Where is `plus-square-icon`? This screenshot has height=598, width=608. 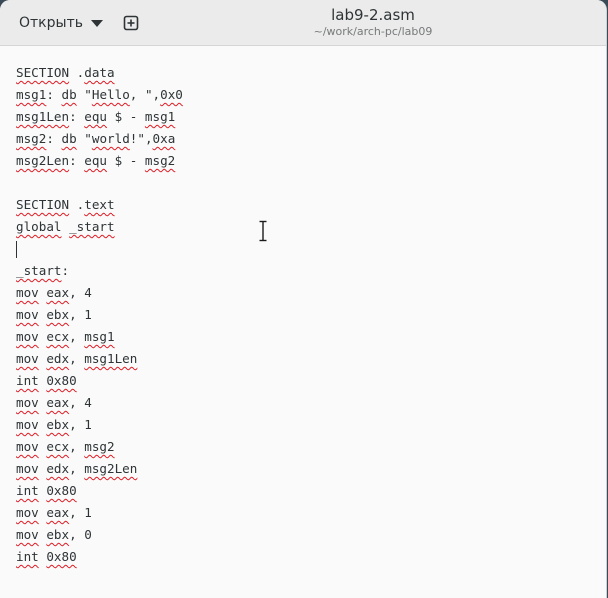
plus-square-icon is located at coordinates (131, 23).